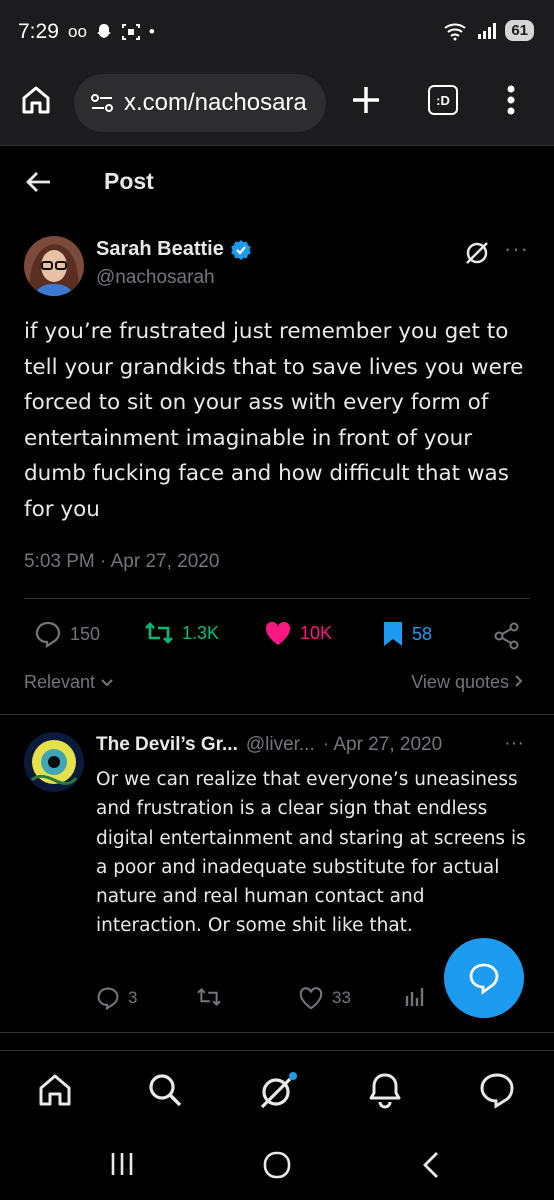 The height and width of the screenshot is (1200, 554). What do you see at coordinates (385, 1090) in the screenshot?
I see `notifications-bell-icon` at bounding box center [385, 1090].